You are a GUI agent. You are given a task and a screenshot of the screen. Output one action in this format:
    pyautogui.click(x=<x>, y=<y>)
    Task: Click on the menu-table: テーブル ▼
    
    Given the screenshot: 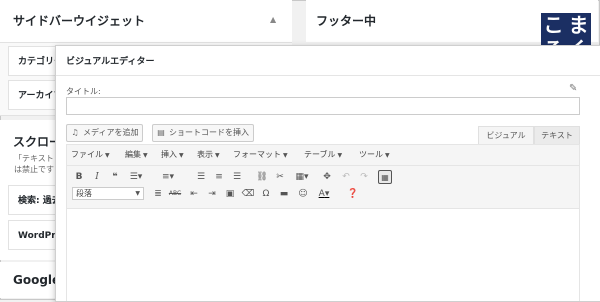 What is the action you would take?
    pyautogui.click(x=323, y=155)
    